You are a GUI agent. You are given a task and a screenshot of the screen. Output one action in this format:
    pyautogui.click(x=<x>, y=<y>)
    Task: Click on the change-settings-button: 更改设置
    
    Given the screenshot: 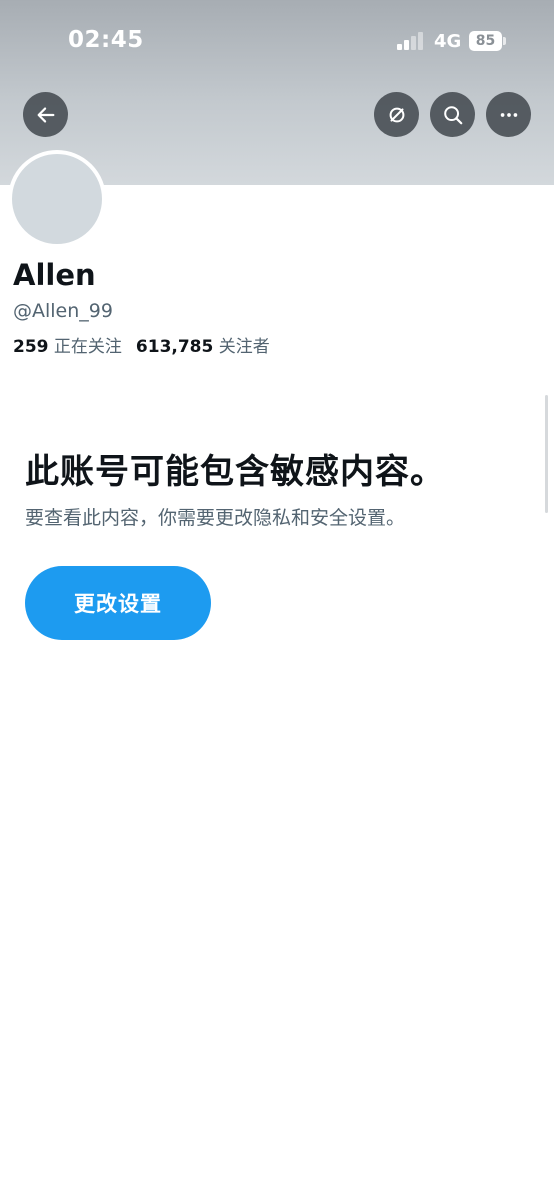 What is the action you would take?
    pyautogui.click(x=118, y=603)
    